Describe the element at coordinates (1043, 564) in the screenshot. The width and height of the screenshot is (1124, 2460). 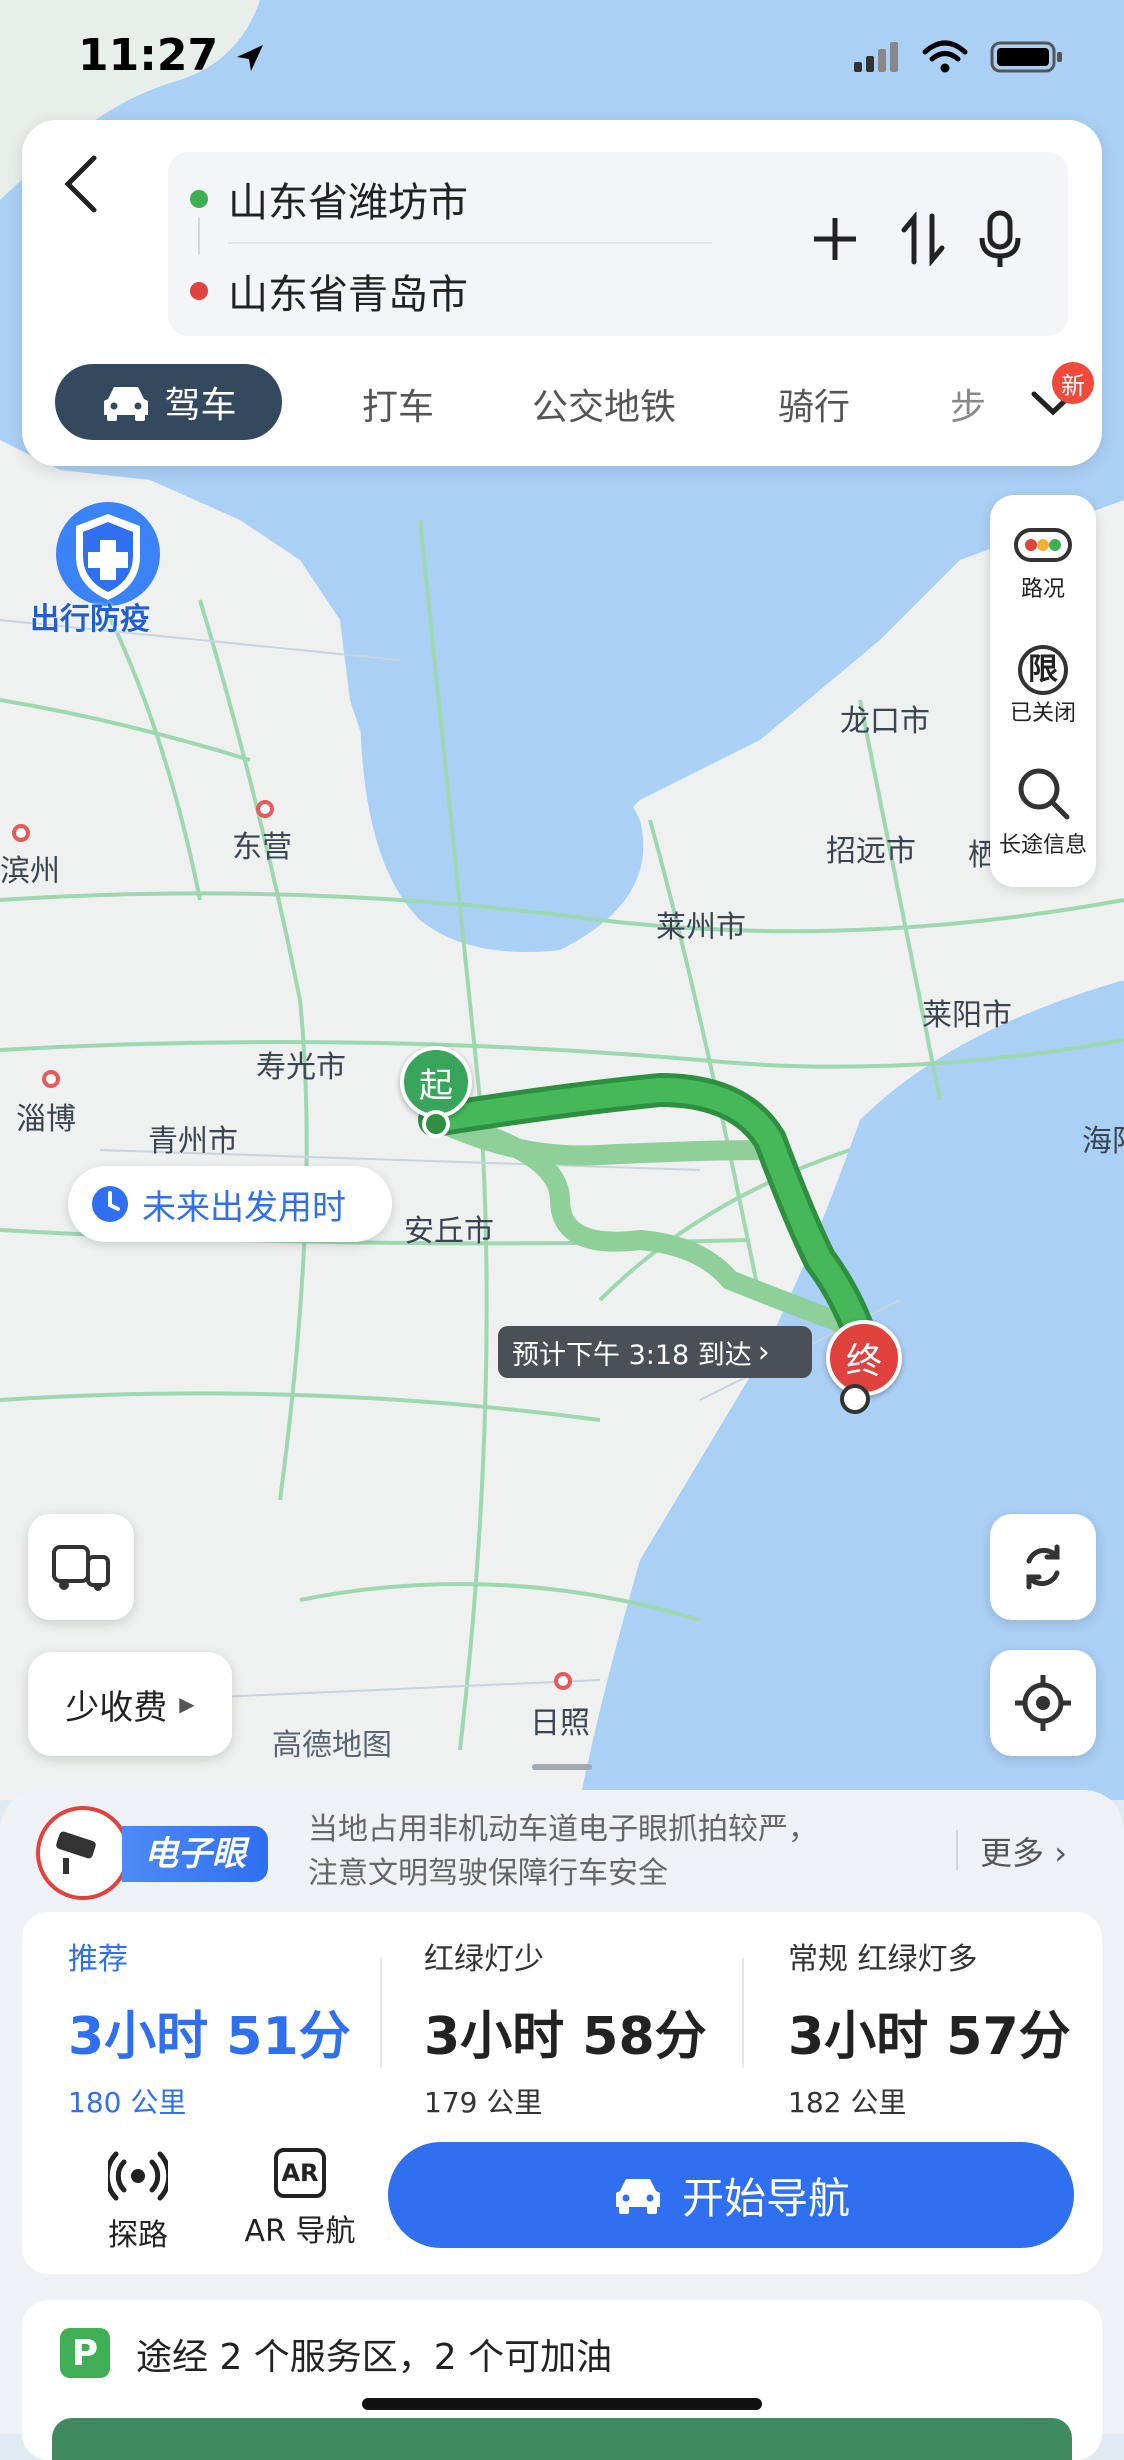
I see `traffic-toggle: 路况` at that location.